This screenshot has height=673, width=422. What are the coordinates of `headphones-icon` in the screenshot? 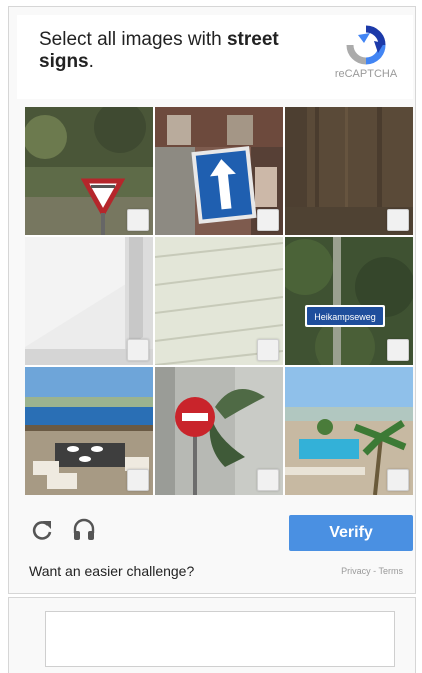 It's located at (84, 530).